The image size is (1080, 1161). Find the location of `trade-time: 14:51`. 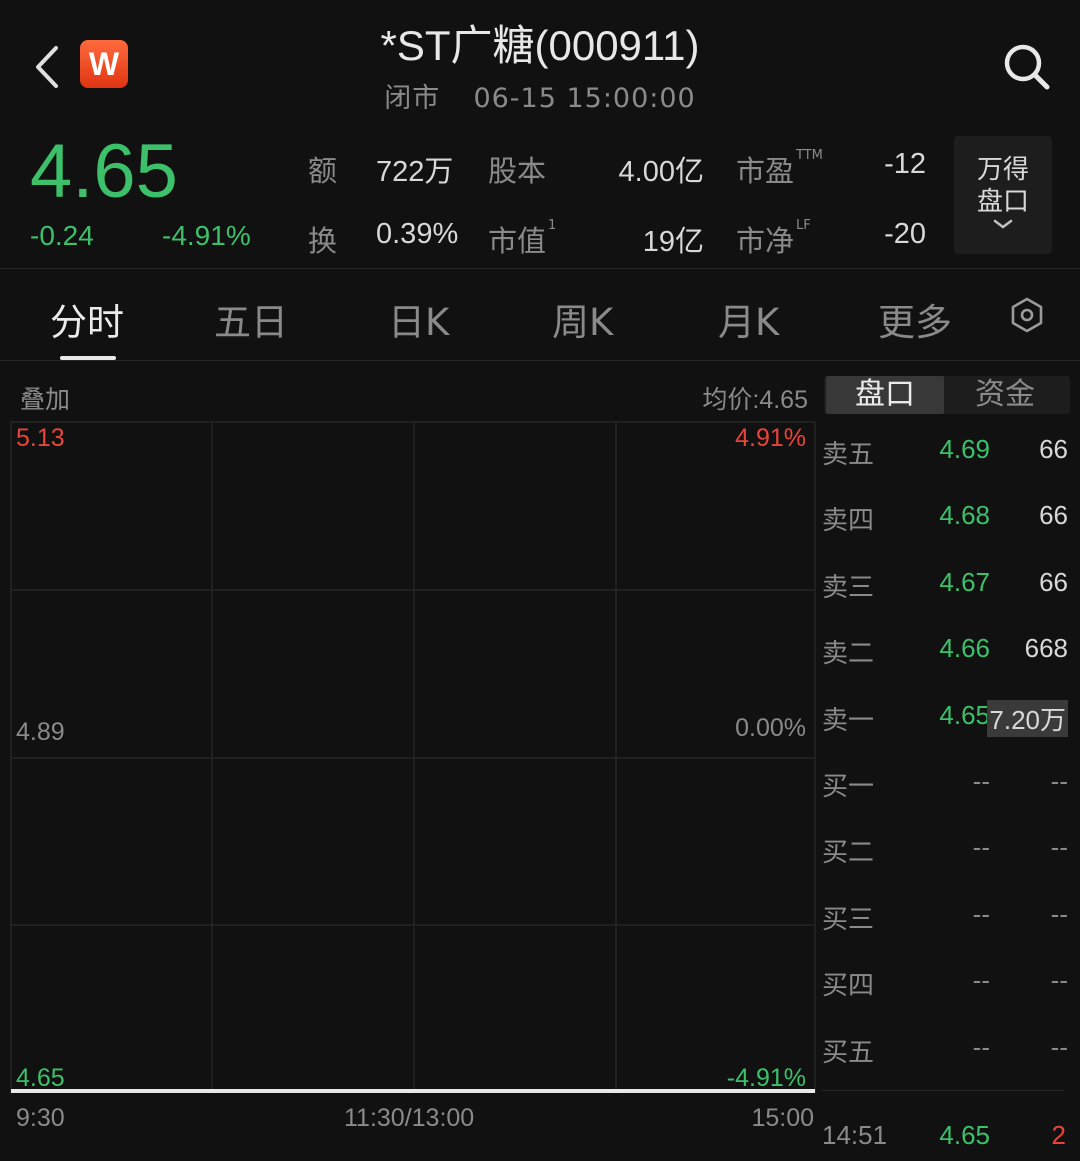

trade-time: 14:51 is located at coordinates (855, 1135).